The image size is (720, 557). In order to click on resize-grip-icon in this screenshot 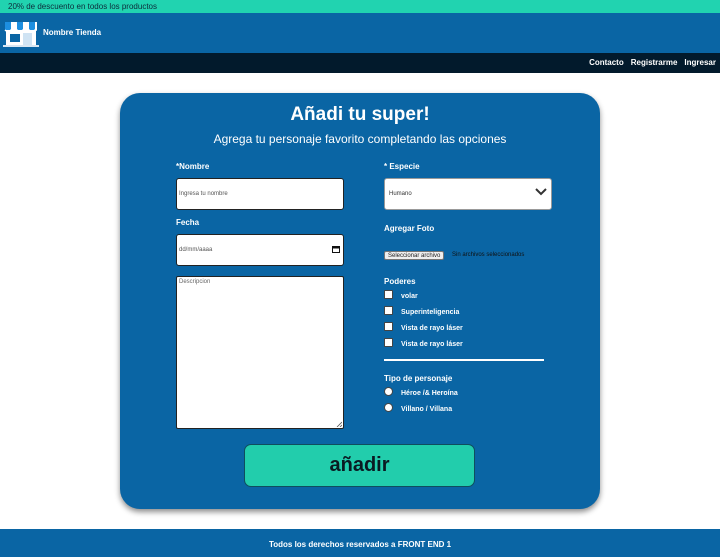, I will do `click(339, 424)`.